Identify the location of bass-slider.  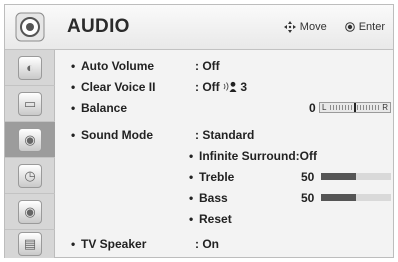
(356, 197).